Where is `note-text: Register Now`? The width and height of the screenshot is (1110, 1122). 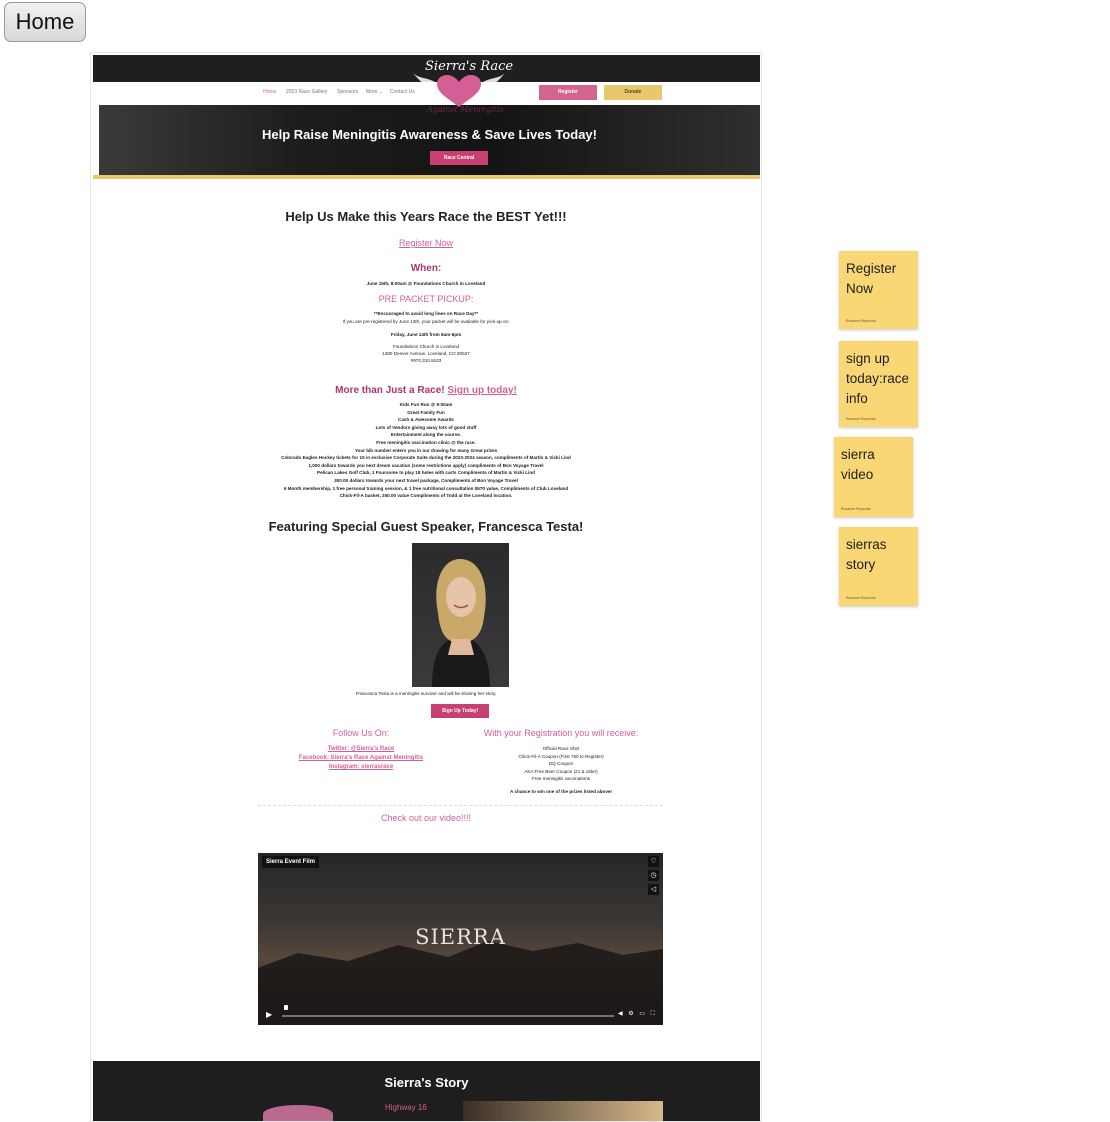 note-text: Register Now is located at coordinates (871, 278).